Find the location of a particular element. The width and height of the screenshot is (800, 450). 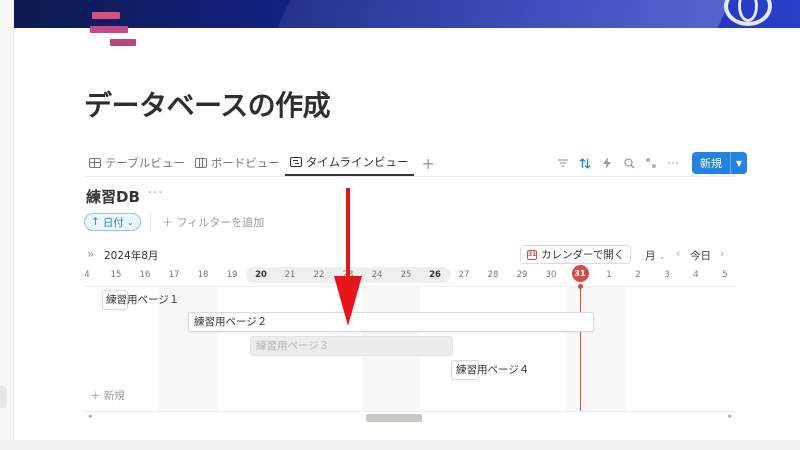

timeline-item-2: 練習用ページ２ is located at coordinates (230, 322).